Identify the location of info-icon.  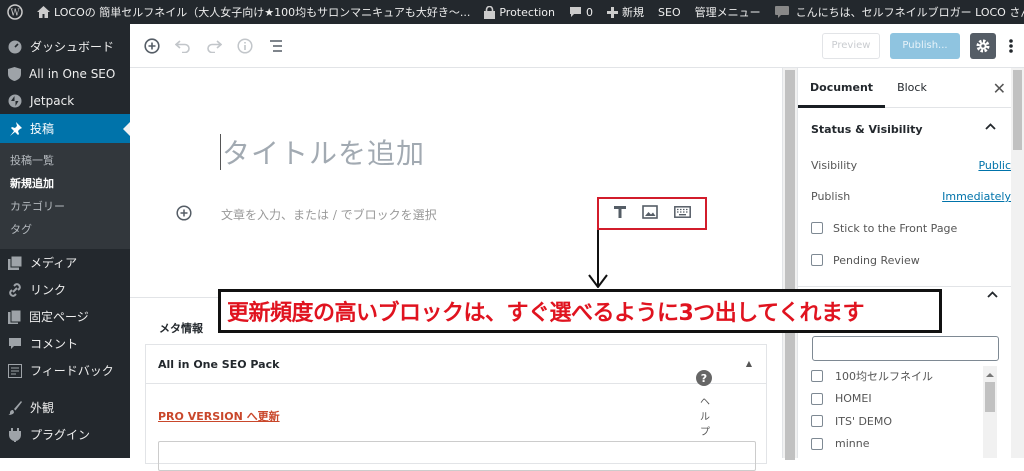
(245, 45).